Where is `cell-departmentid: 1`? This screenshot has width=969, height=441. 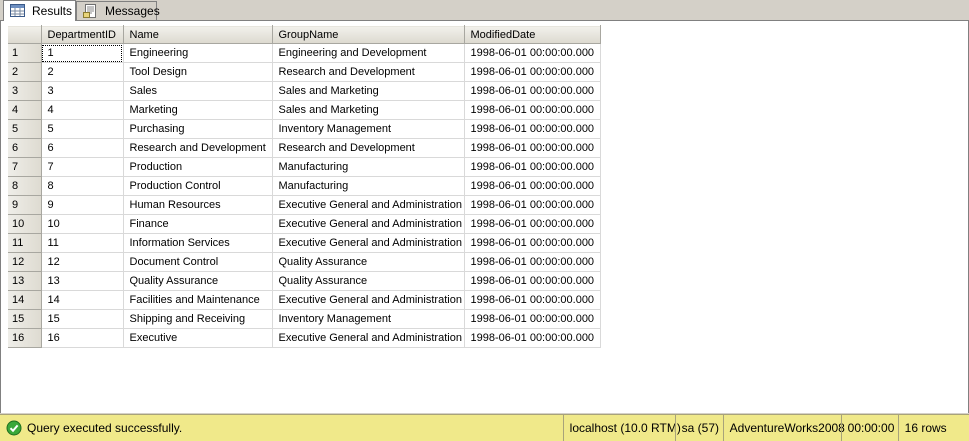
cell-departmentid: 1 is located at coordinates (82, 53).